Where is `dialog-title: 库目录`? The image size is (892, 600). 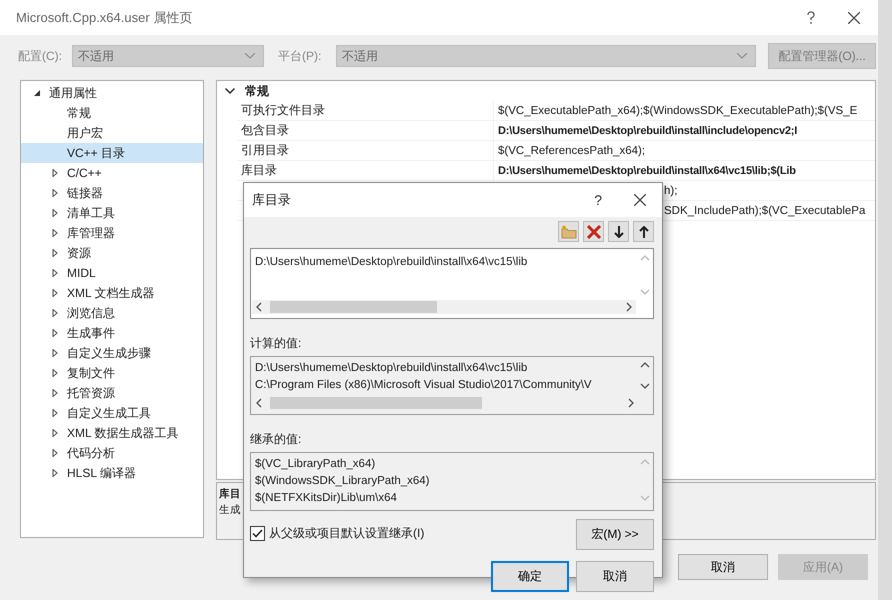 dialog-title: 库目录 is located at coordinates (271, 200).